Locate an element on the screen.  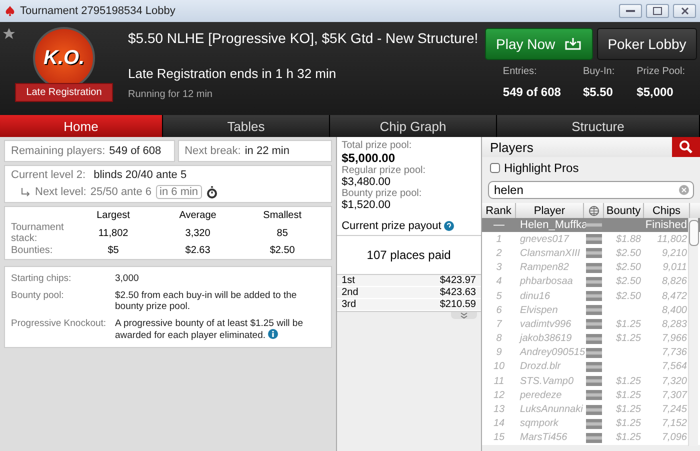
player-row: 12 peredeze $1.25 7,307 is located at coordinates (591, 395).